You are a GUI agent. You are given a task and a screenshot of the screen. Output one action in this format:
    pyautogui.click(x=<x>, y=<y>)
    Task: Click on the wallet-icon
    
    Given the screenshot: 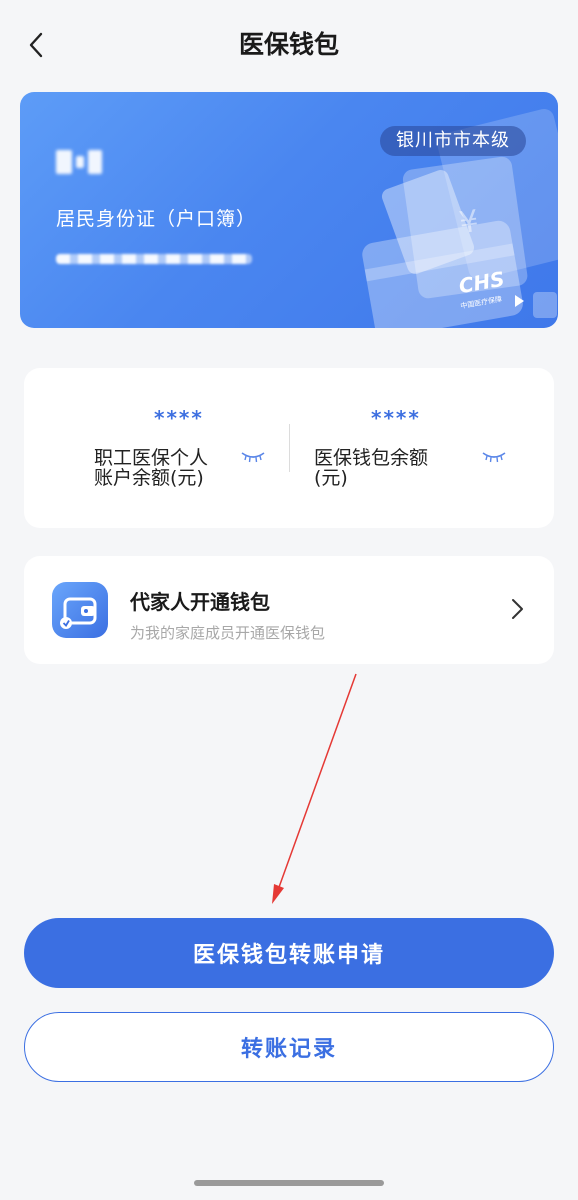 What is the action you would take?
    pyautogui.click(x=80, y=610)
    